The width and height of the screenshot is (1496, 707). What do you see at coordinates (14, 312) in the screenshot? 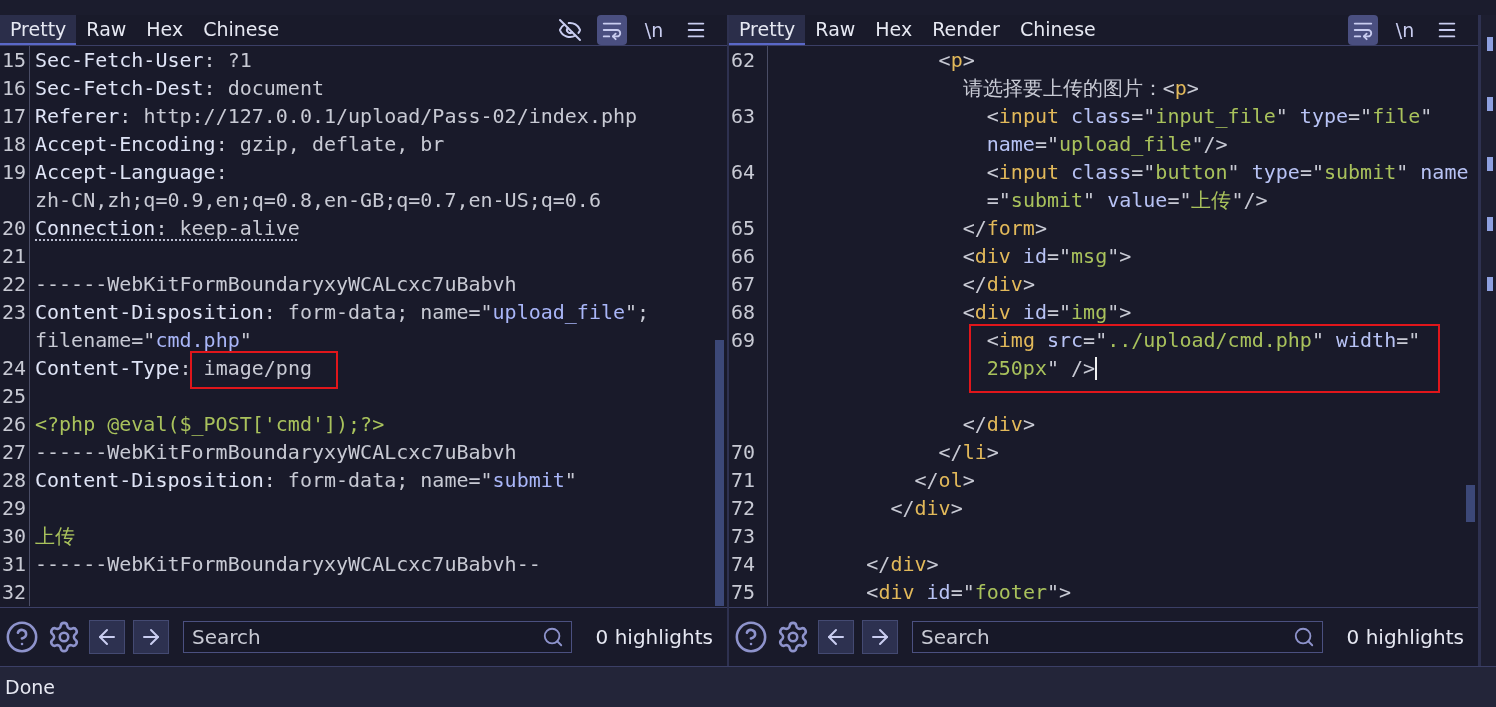
I see `line-number: 23` at bounding box center [14, 312].